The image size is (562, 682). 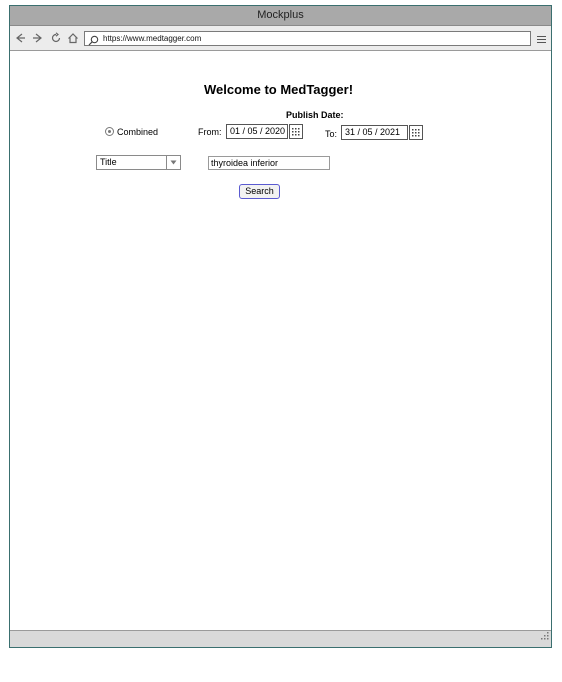 What do you see at coordinates (56, 38) in the screenshot?
I see `refresh-icon` at bounding box center [56, 38].